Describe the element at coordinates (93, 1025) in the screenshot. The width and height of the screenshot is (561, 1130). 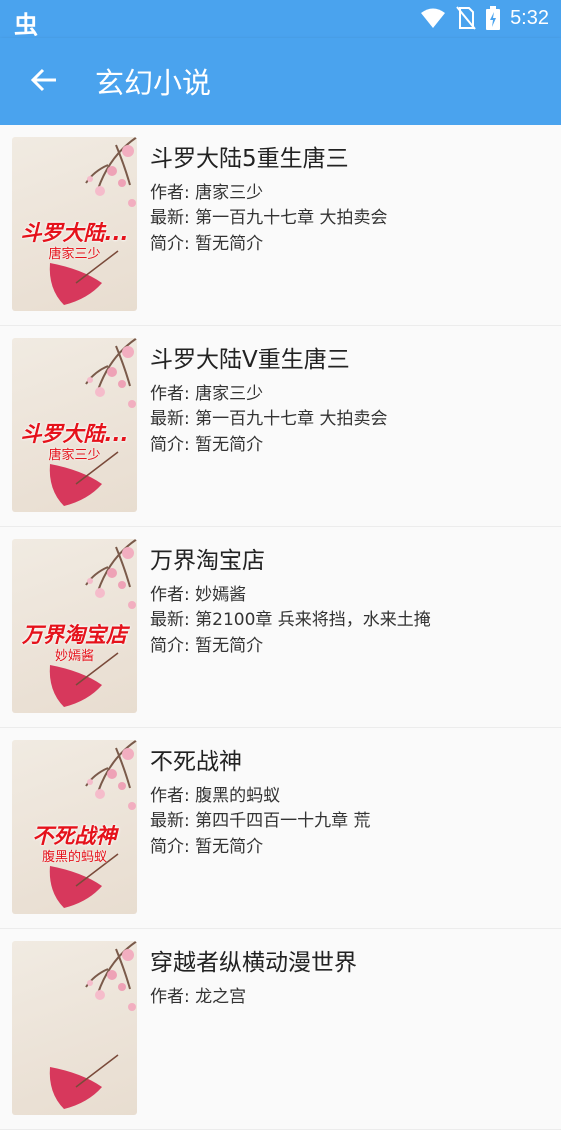
I see `umbrella-blossom-art` at that location.